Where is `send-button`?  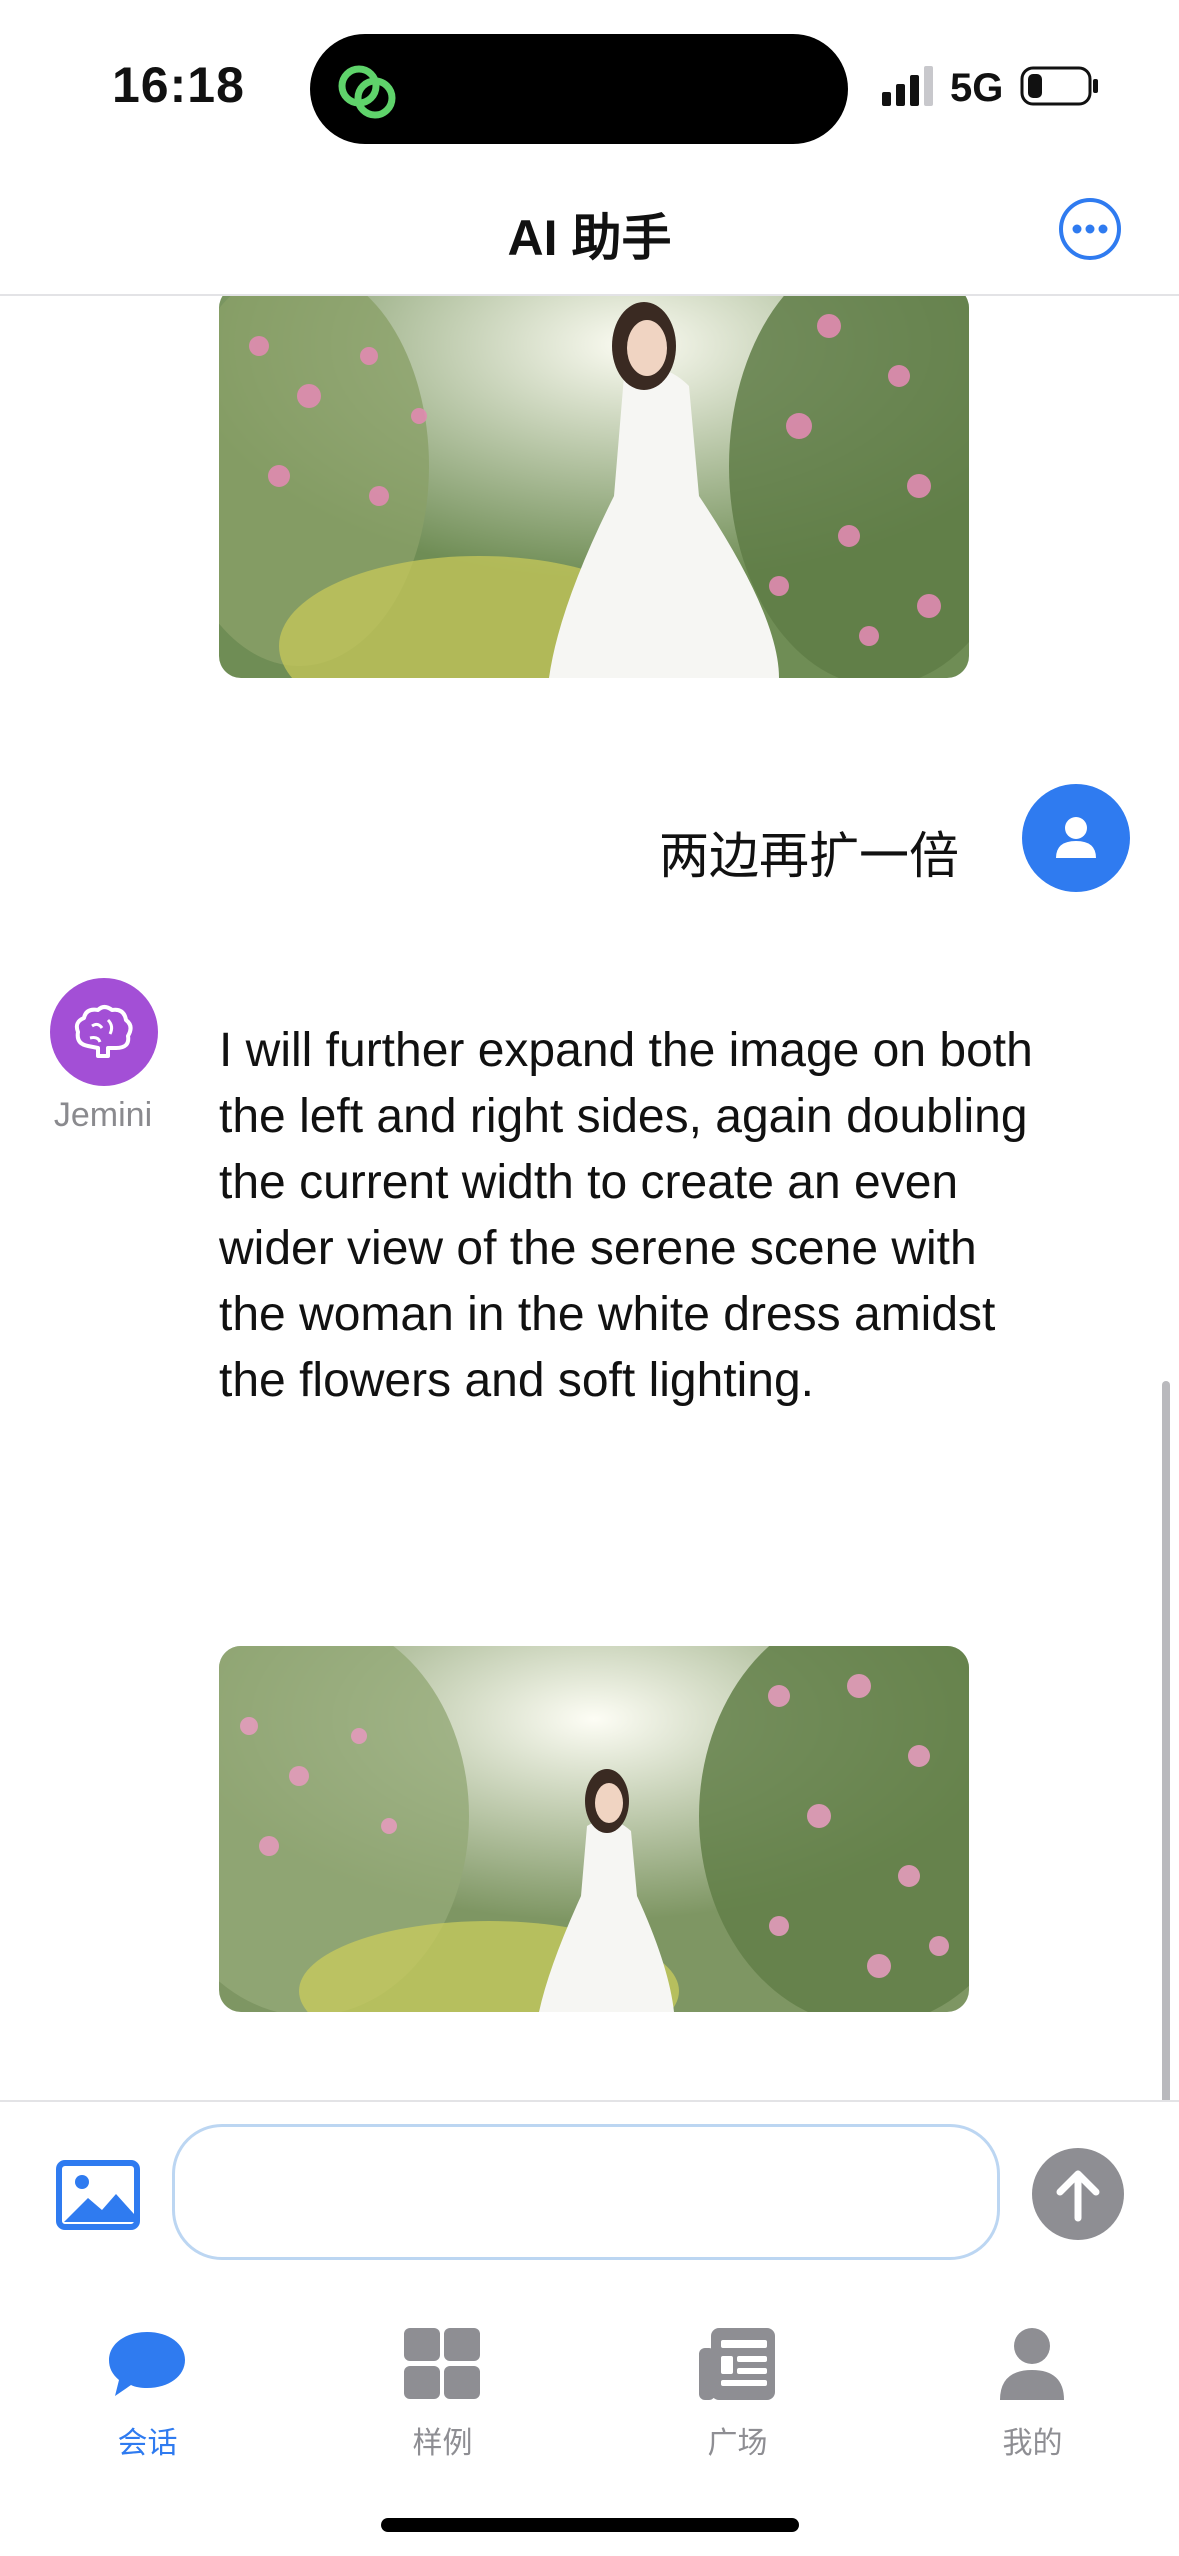 send-button is located at coordinates (1078, 2194).